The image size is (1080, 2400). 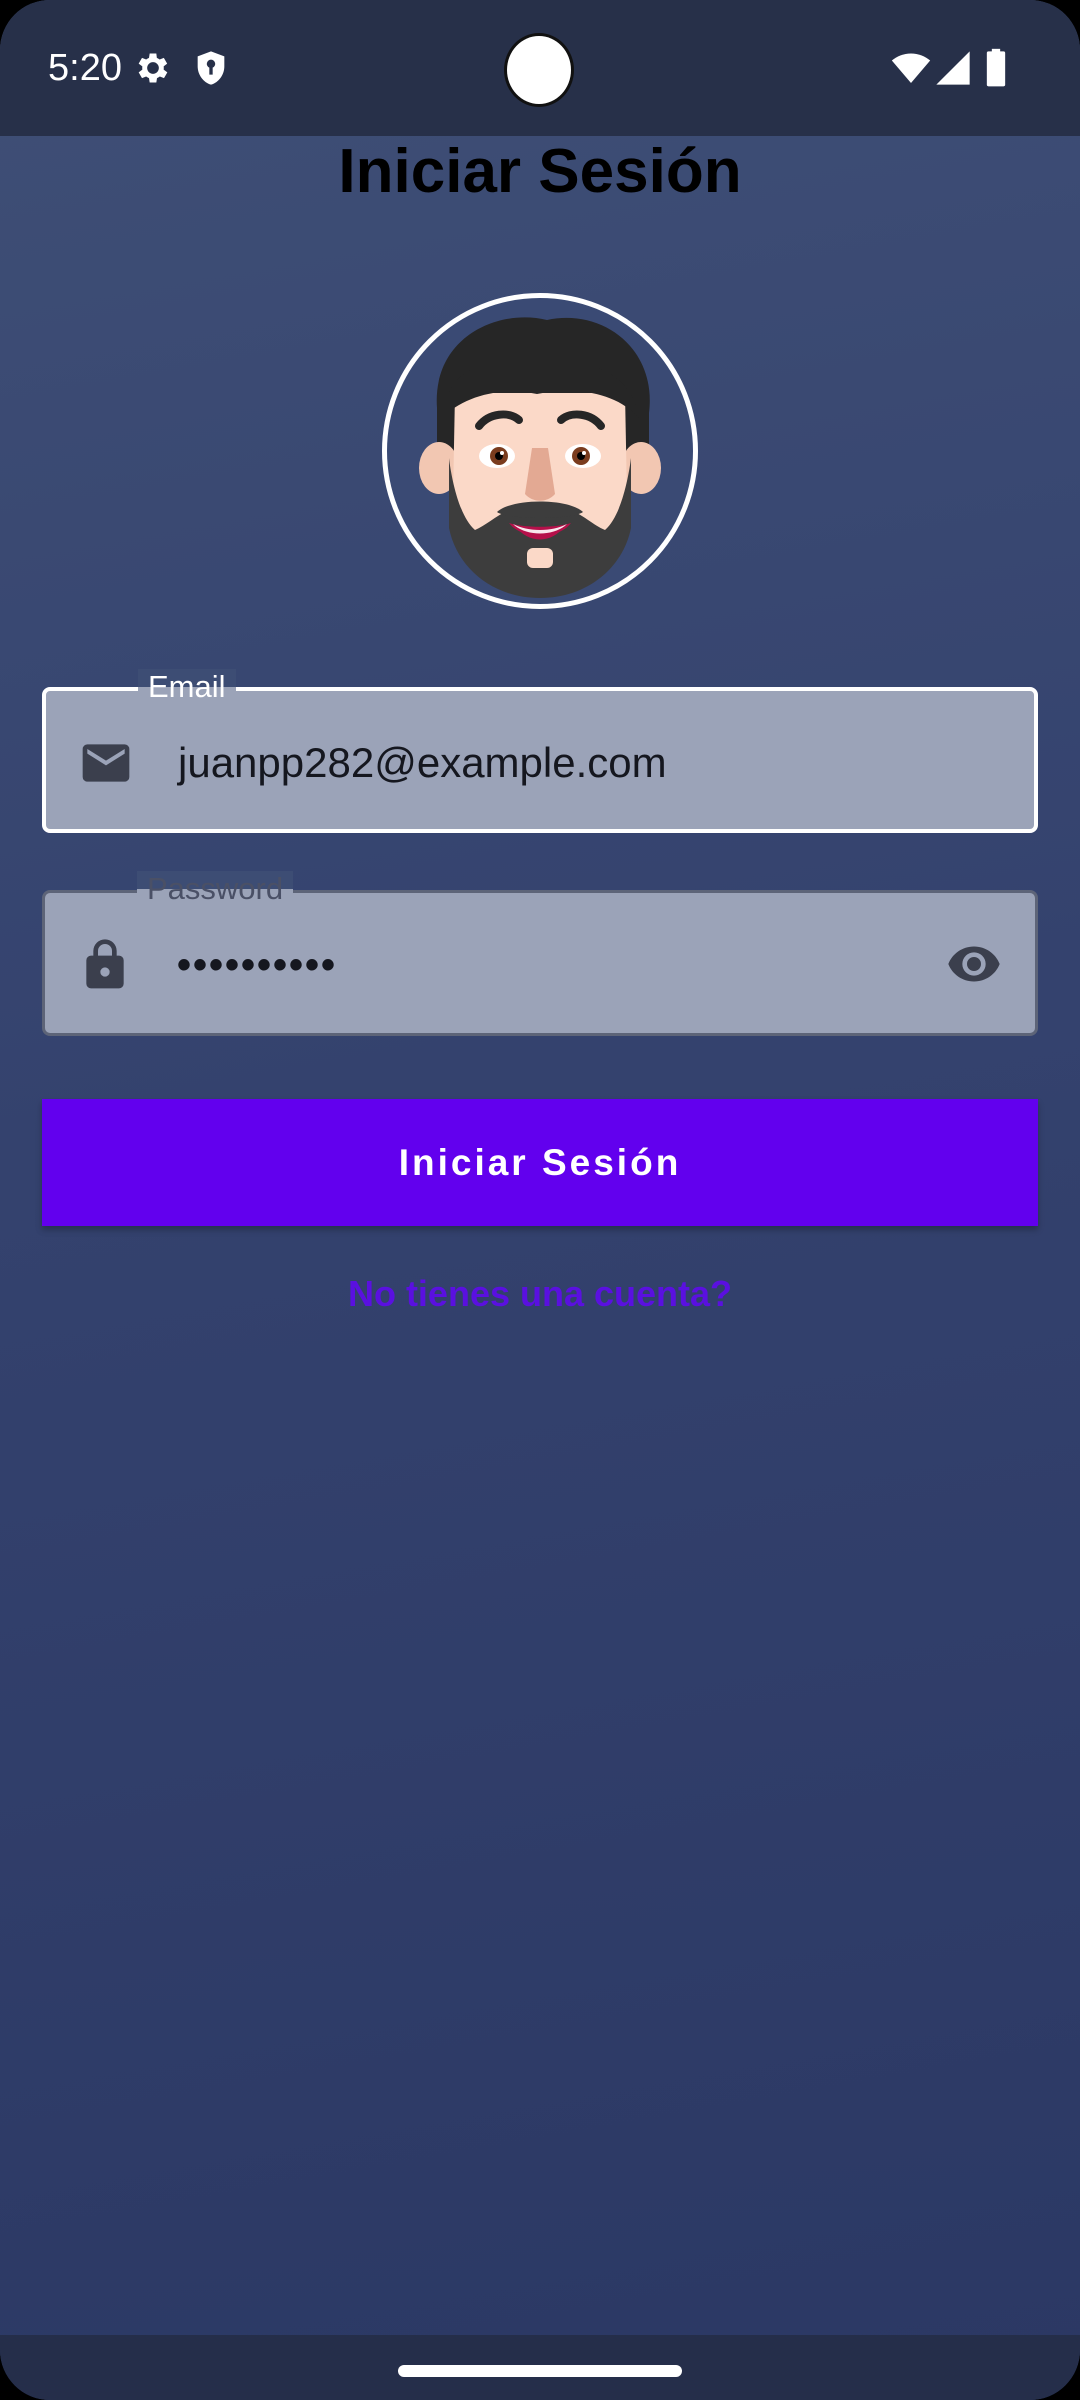 I want to click on gear-icon, so click(x=153, y=68).